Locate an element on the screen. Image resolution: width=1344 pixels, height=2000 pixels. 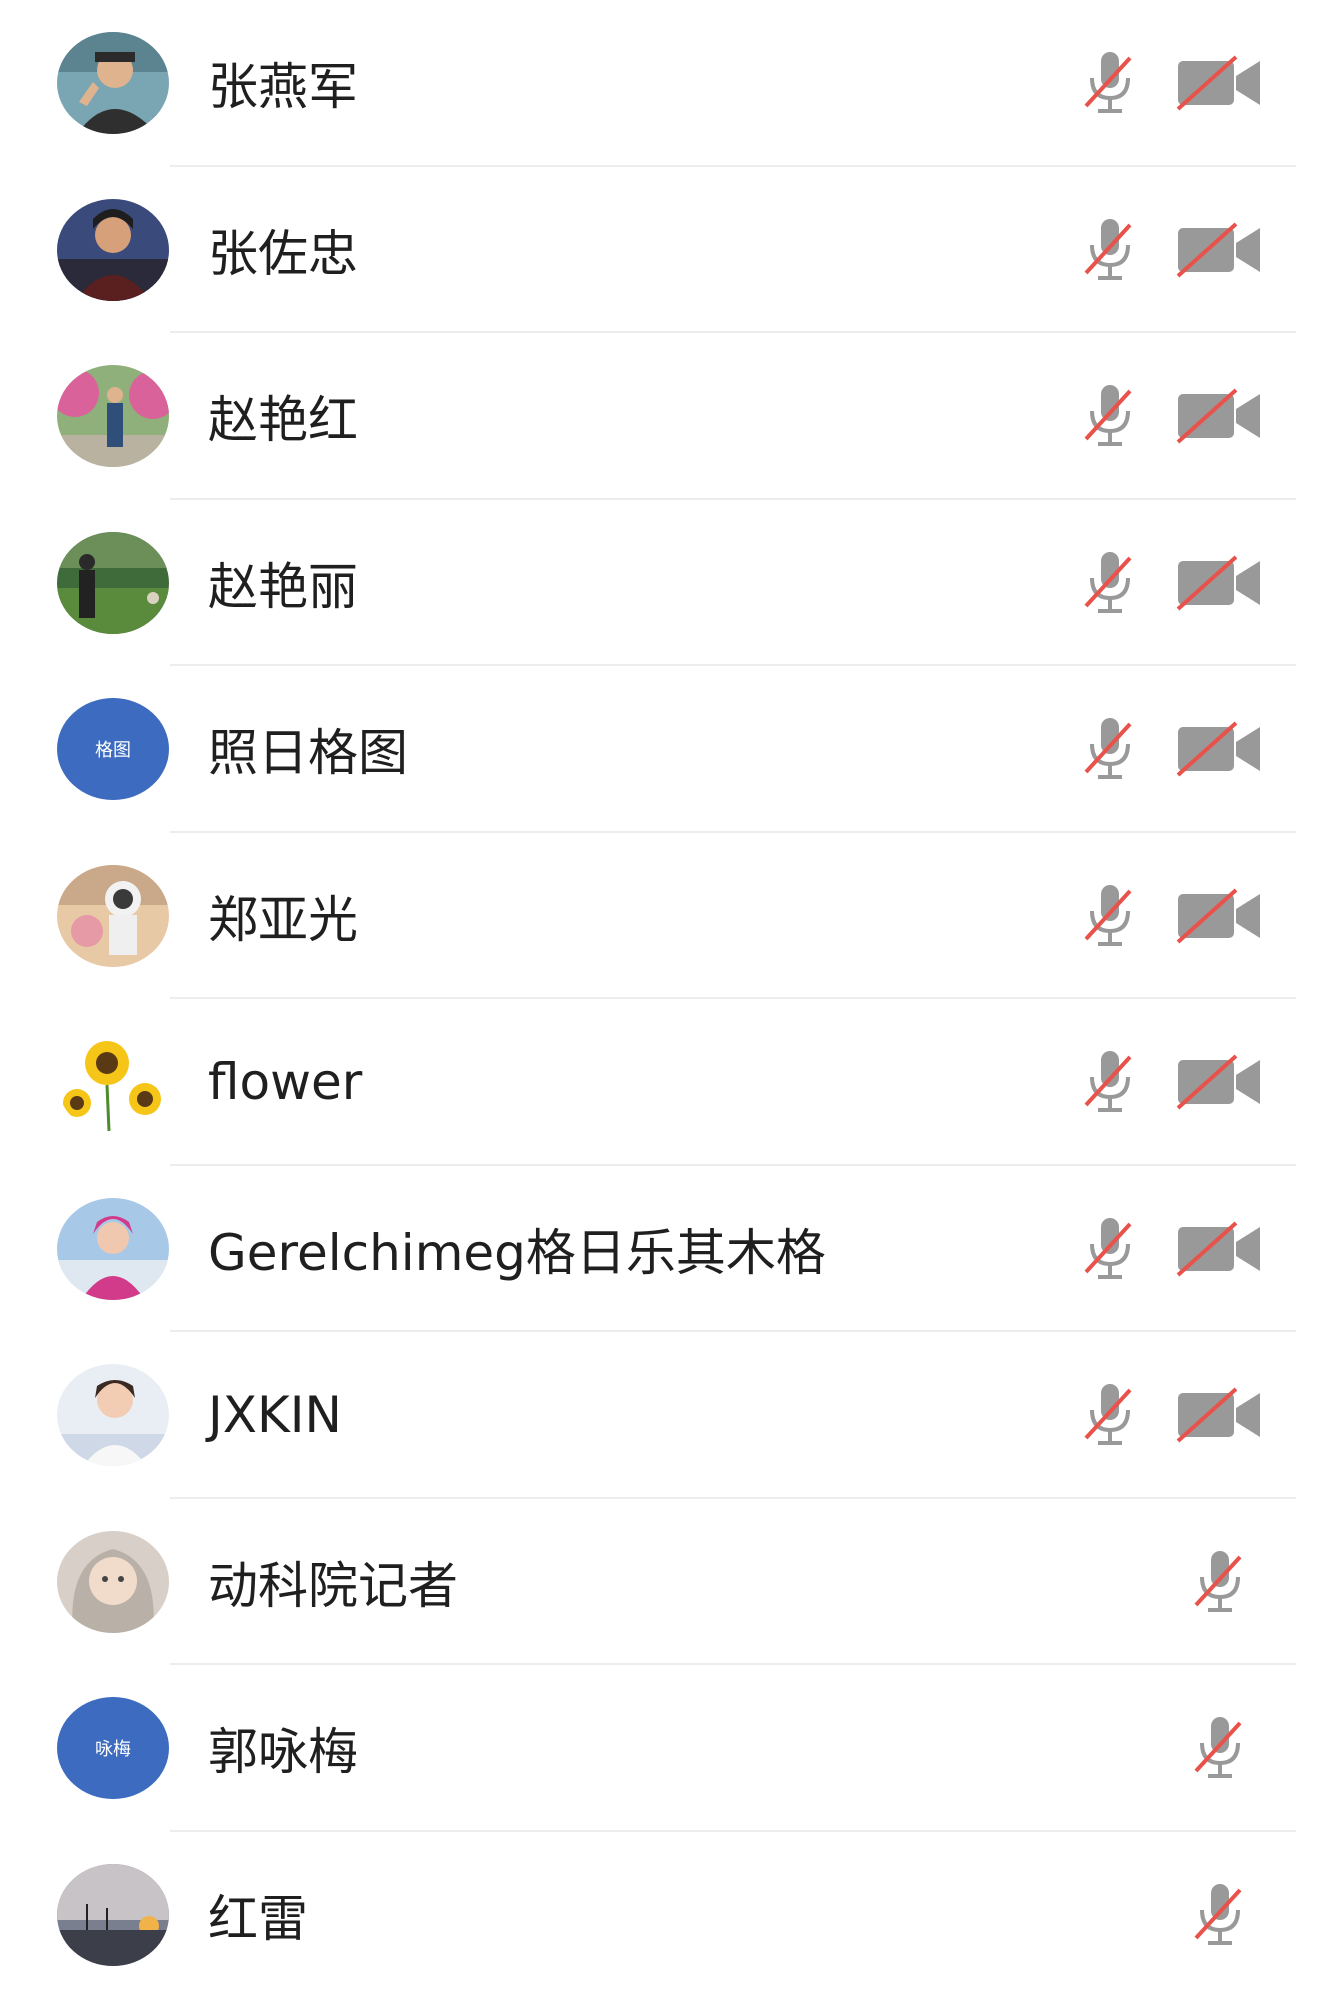
participant-name: 照日格图 is located at coordinates (308, 753).